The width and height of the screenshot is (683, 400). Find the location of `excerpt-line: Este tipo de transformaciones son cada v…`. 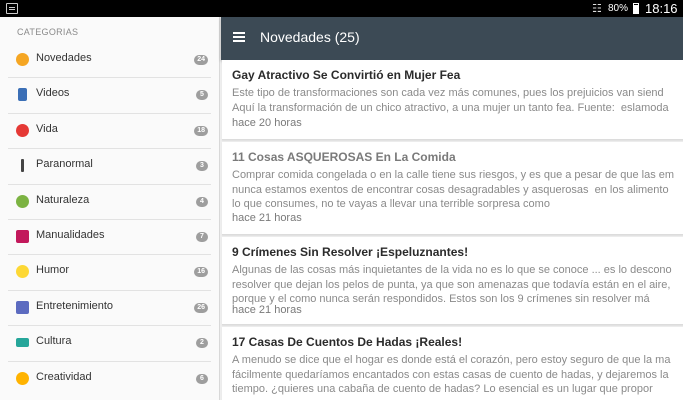

excerpt-line: Este tipo de transformaciones son cada v… is located at coordinates (448, 93).